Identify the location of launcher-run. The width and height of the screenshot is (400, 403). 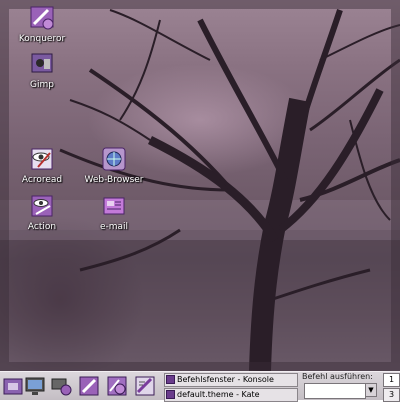
(89, 386).